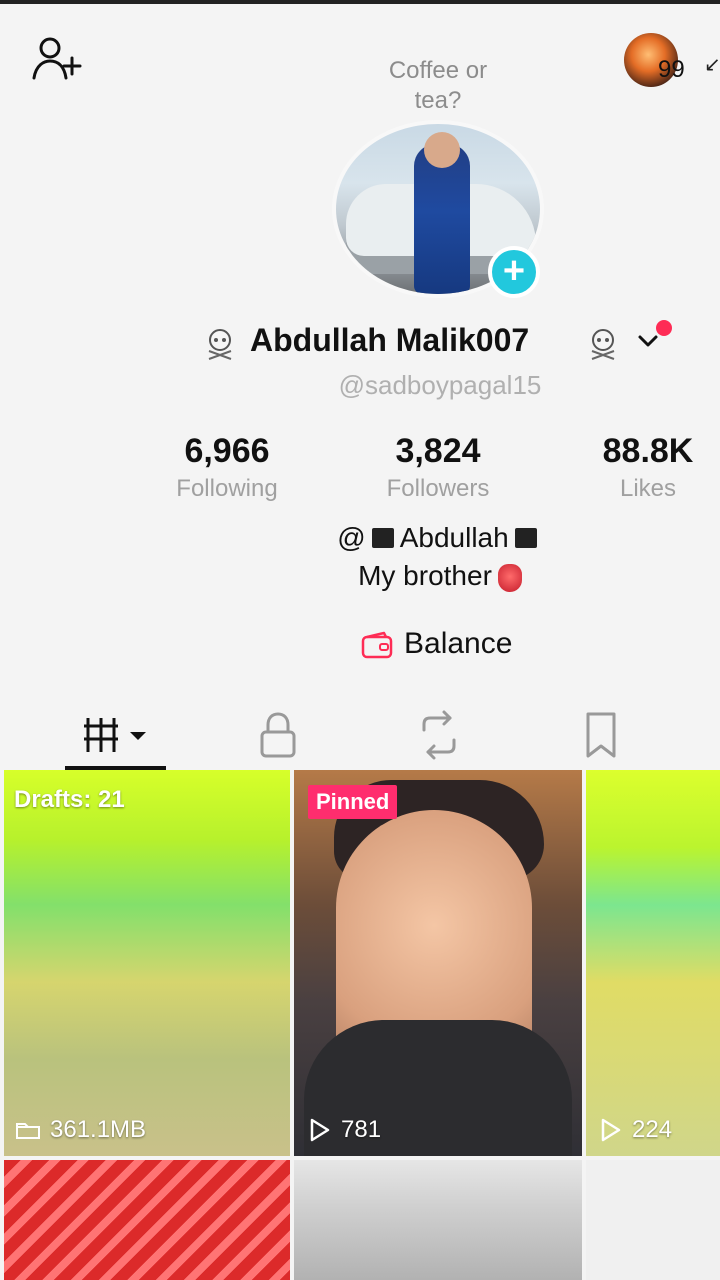  I want to click on profile-avatar: +, so click(438, 209).